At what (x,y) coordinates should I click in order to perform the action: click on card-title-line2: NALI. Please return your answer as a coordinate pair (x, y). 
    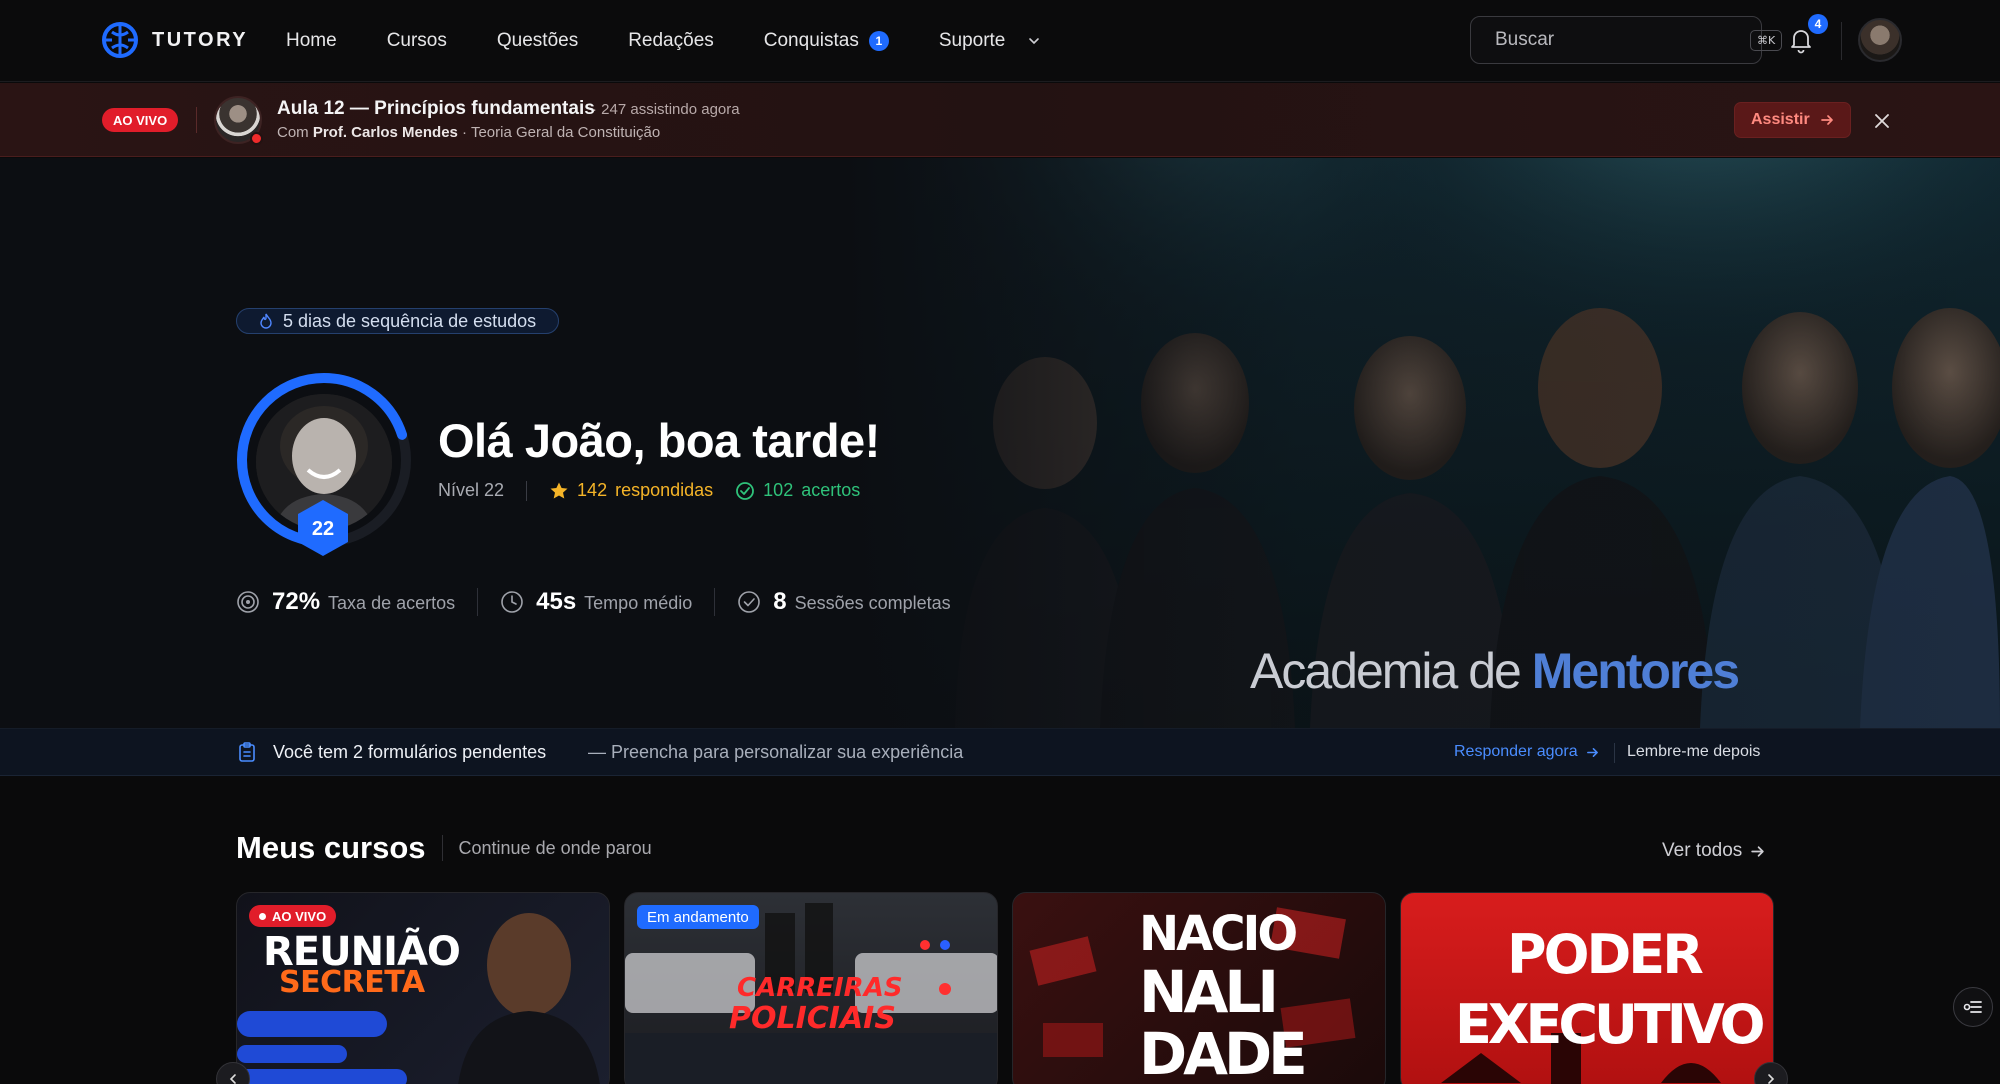
    Looking at the image, I should click on (1209, 992).